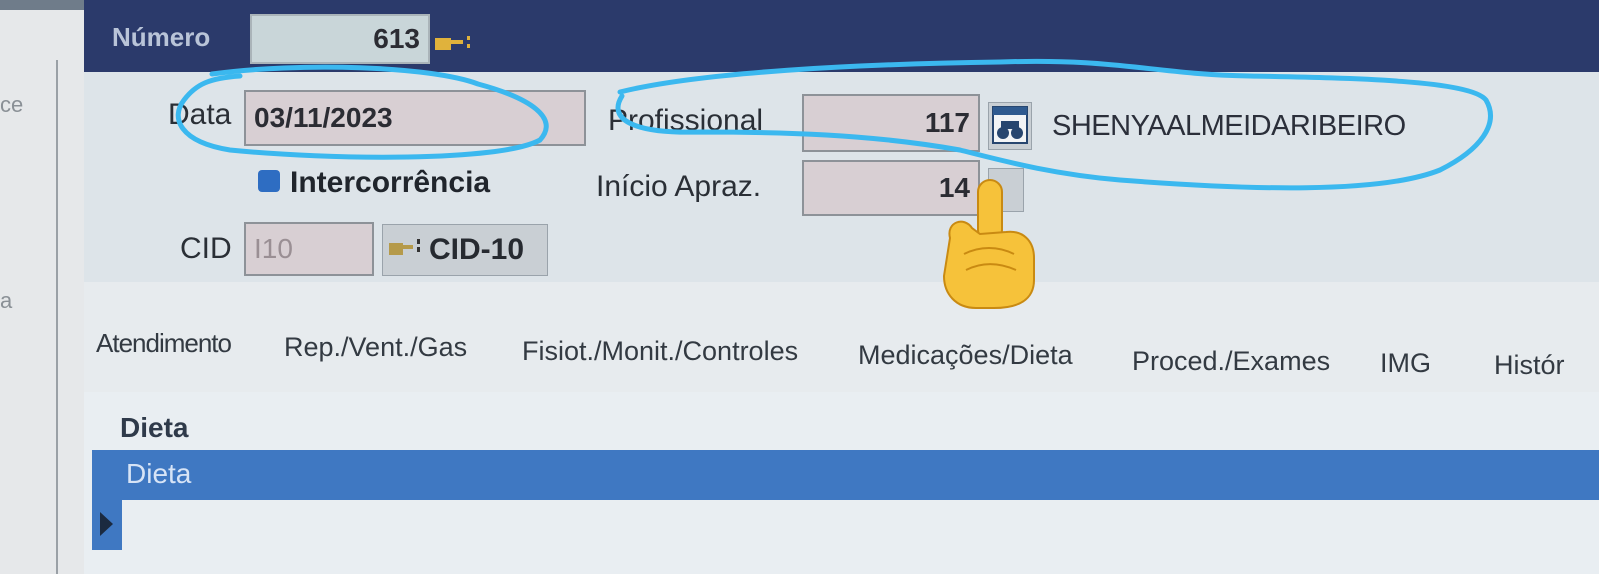  Describe the element at coordinates (309, 249) in the screenshot. I see `cid-field: I10` at that location.